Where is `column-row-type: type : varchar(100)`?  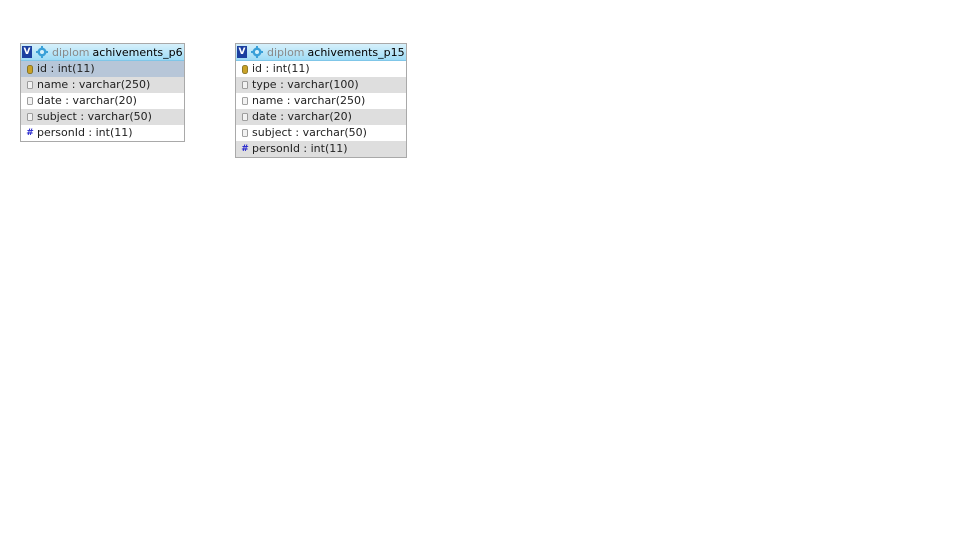
column-row-type: type : varchar(100) is located at coordinates (321, 85).